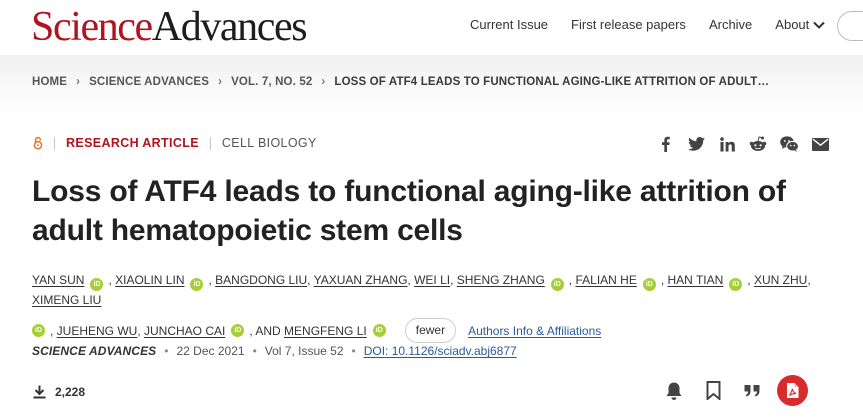 This screenshot has height=417, width=863. What do you see at coordinates (850, 26) in the screenshot?
I see `header-action-button` at bounding box center [850, 26].